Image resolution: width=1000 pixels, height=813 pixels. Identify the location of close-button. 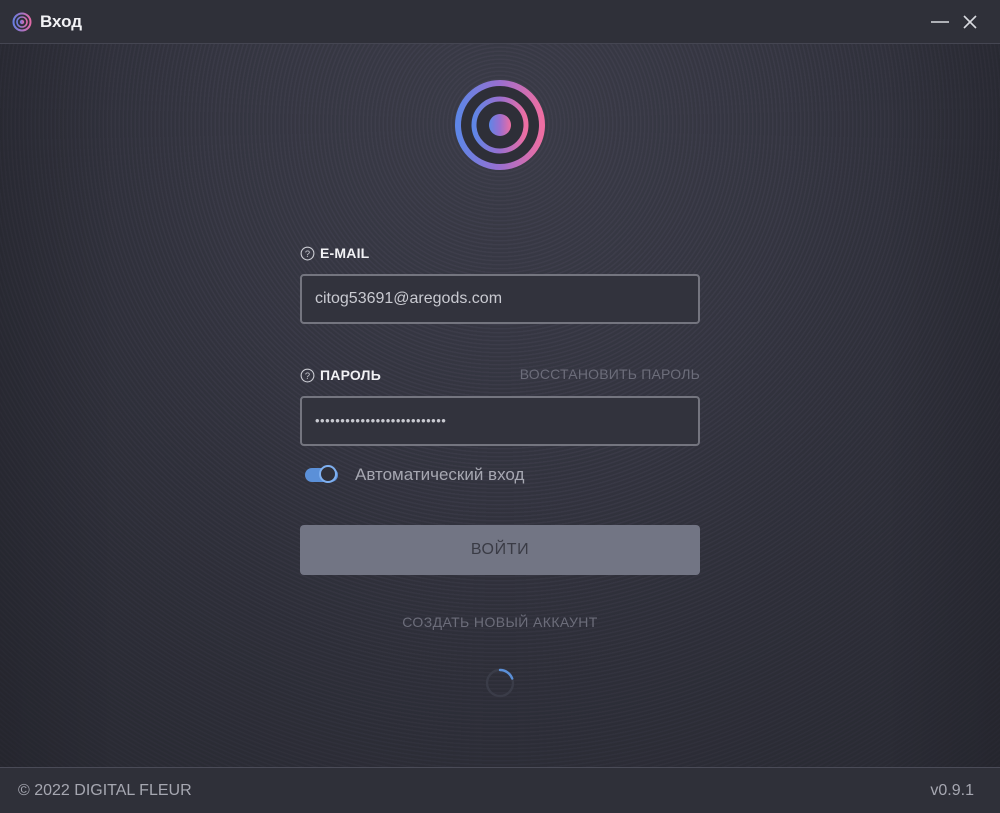
(970, 22).